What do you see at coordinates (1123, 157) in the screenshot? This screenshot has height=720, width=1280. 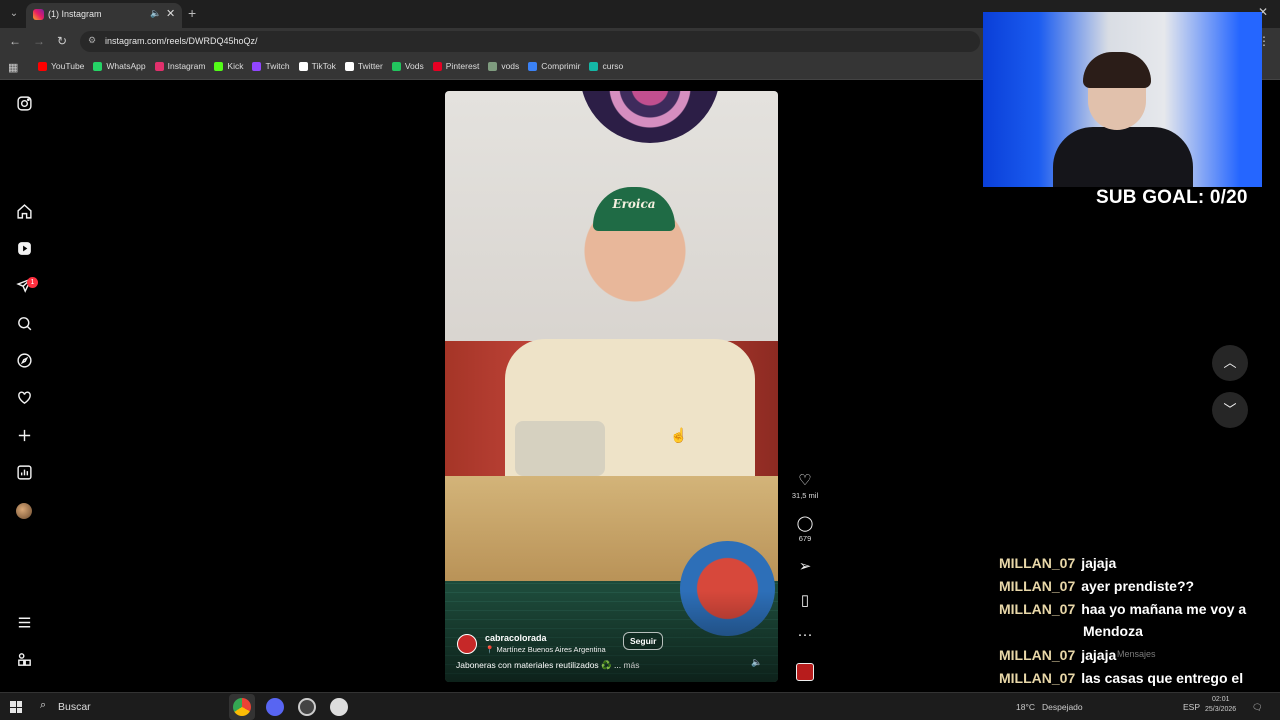 I see `webcam-person-body` at bounding box center [1123, 157].